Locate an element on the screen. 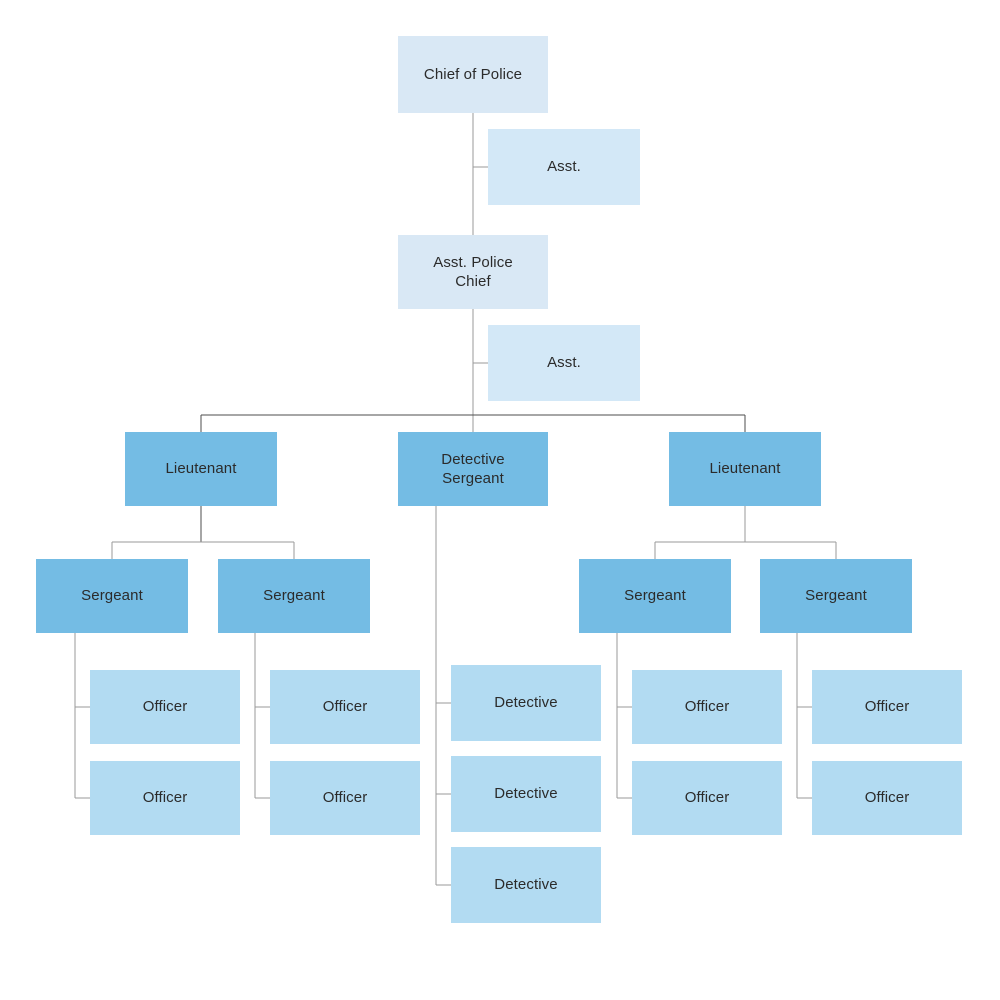 This screenshot has height=1000, width=1000. org-node-officer_8: Officer is located at coordinates (887, 798).